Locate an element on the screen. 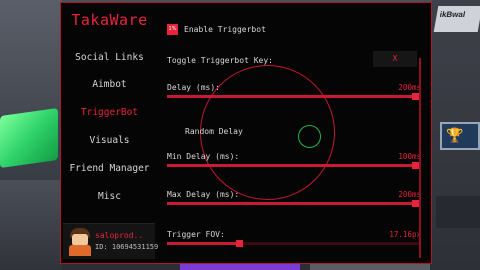  enable-triggerbot-checkbox: 1% is located at coordinates (172, 29).